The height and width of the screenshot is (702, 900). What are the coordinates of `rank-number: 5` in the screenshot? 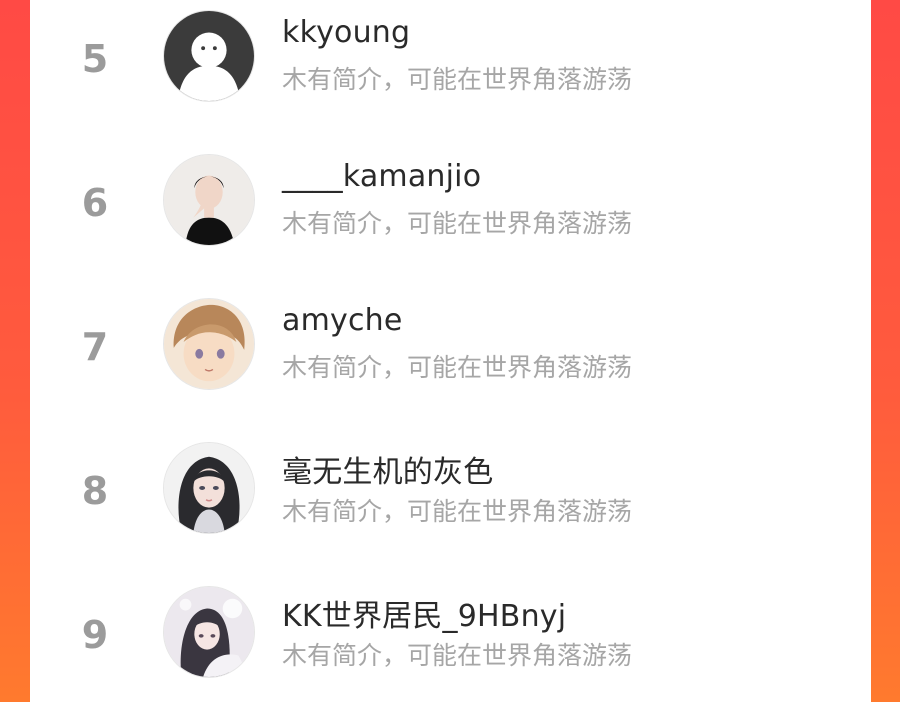 It's located at (95, 59).